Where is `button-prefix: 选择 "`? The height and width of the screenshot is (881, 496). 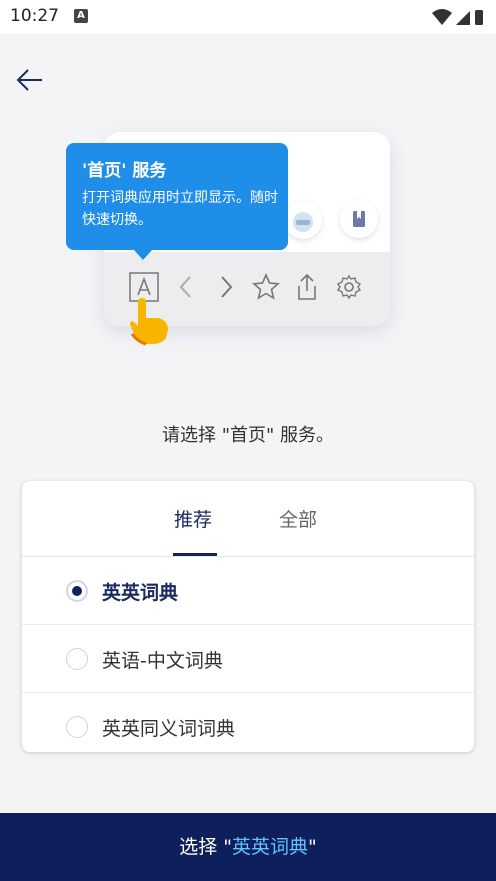 button-prefix: 选择 " is located at coordinates (205, 847).